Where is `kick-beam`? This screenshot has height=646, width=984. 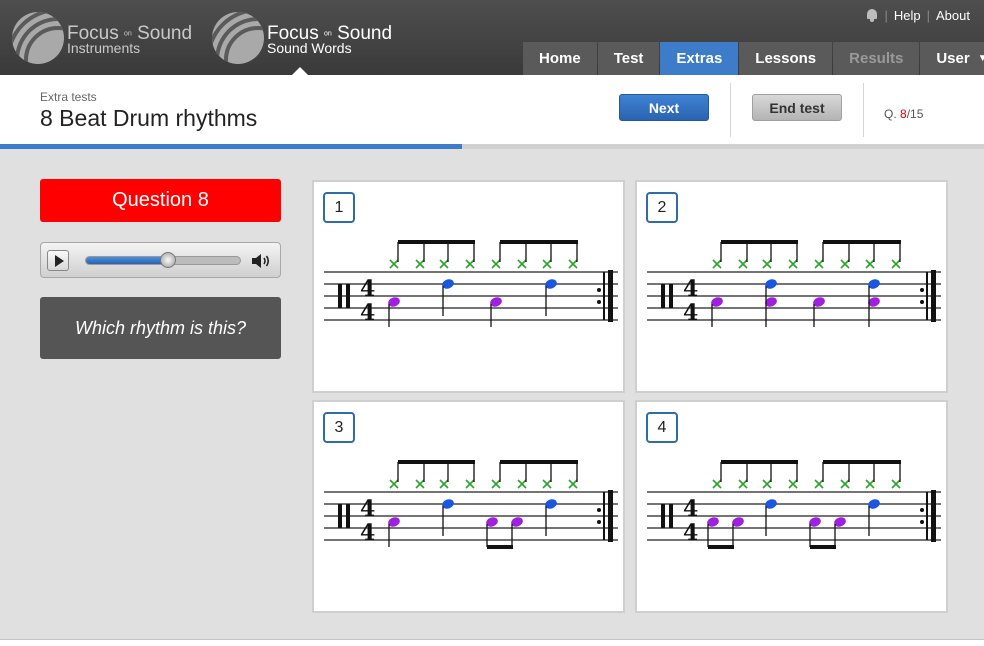 kick-beam is located at coordinates (823, 547).